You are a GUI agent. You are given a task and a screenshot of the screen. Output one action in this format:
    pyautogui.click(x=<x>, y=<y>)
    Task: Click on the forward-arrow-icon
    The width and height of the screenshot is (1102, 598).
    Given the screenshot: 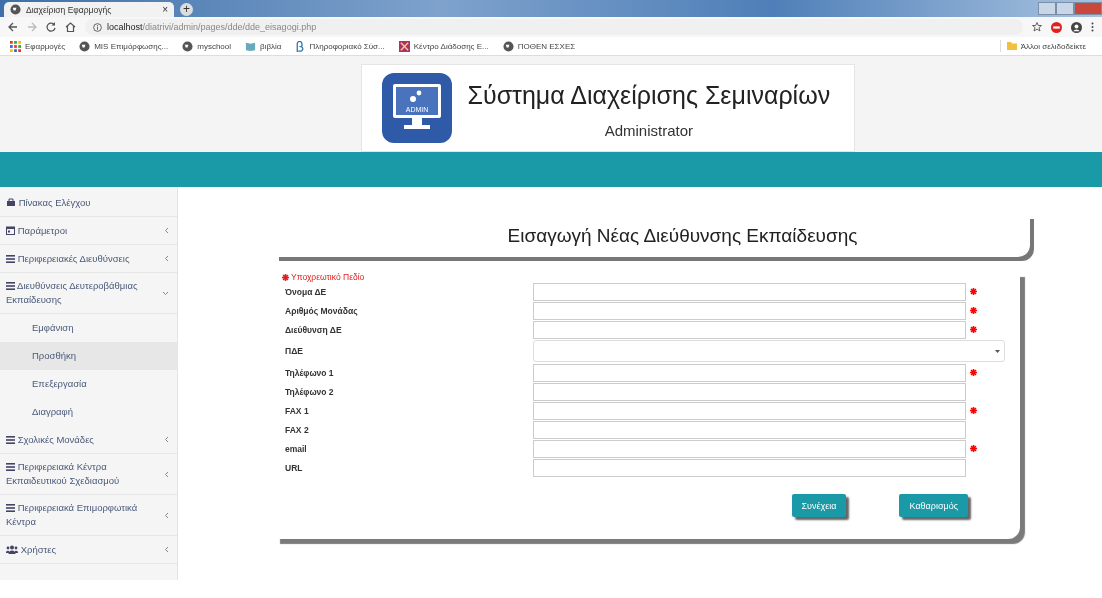 What is the action you would take?
    pyautogui.click(x=32, y=27)
    